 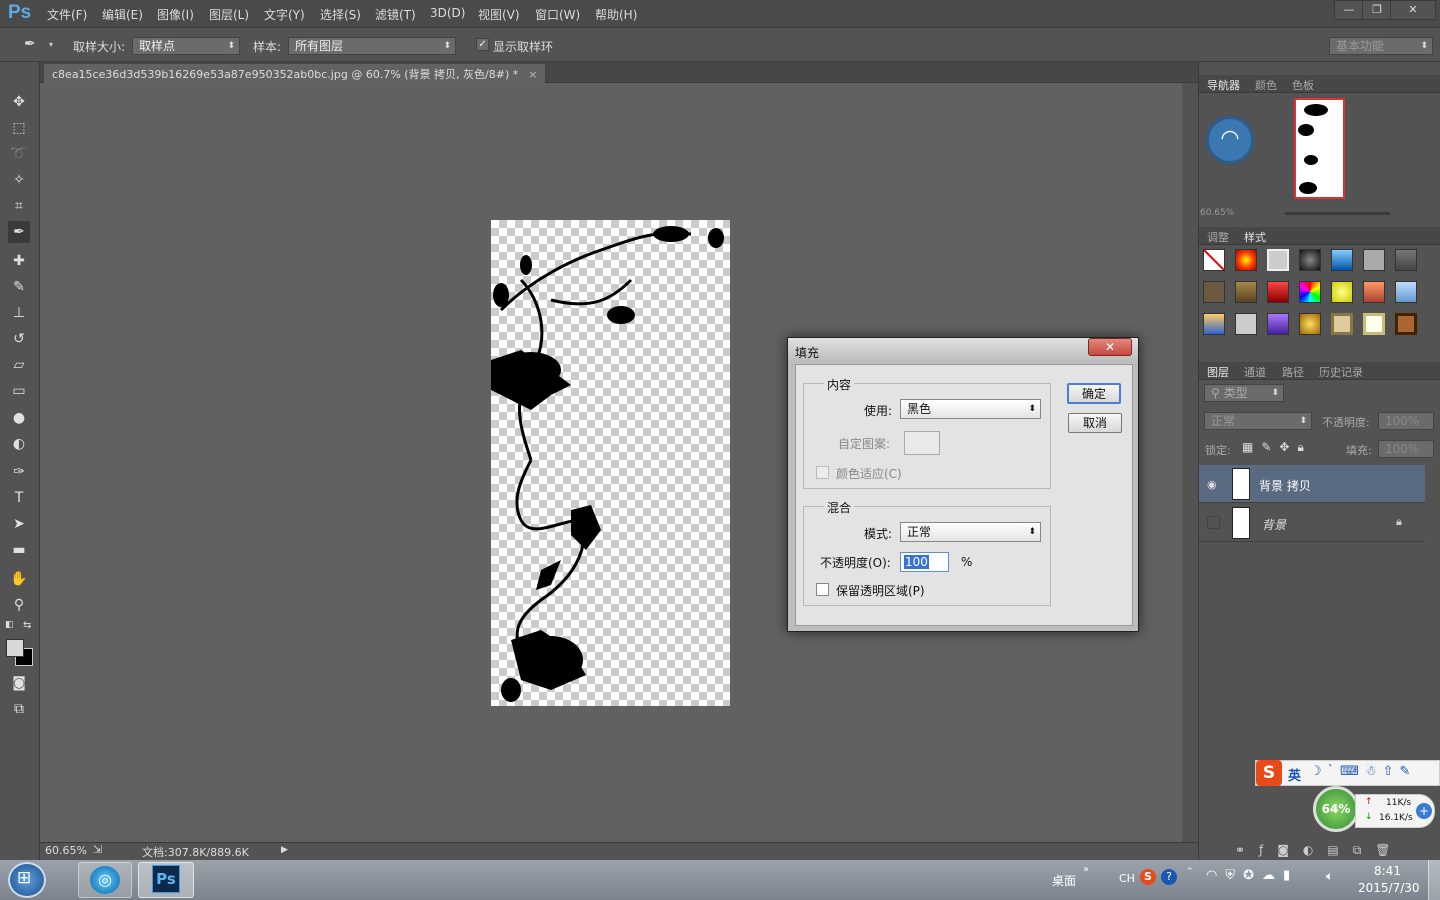 I want to click on navigator-zoom-slider, so click(x=1337, y=213).